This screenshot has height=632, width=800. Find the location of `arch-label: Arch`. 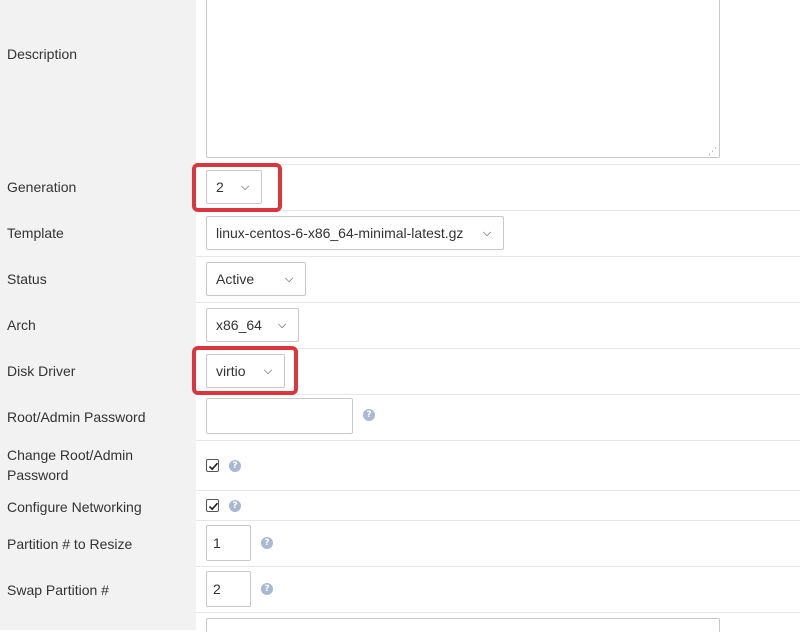

arch-label: Arch is located at coordinates (21, 325).